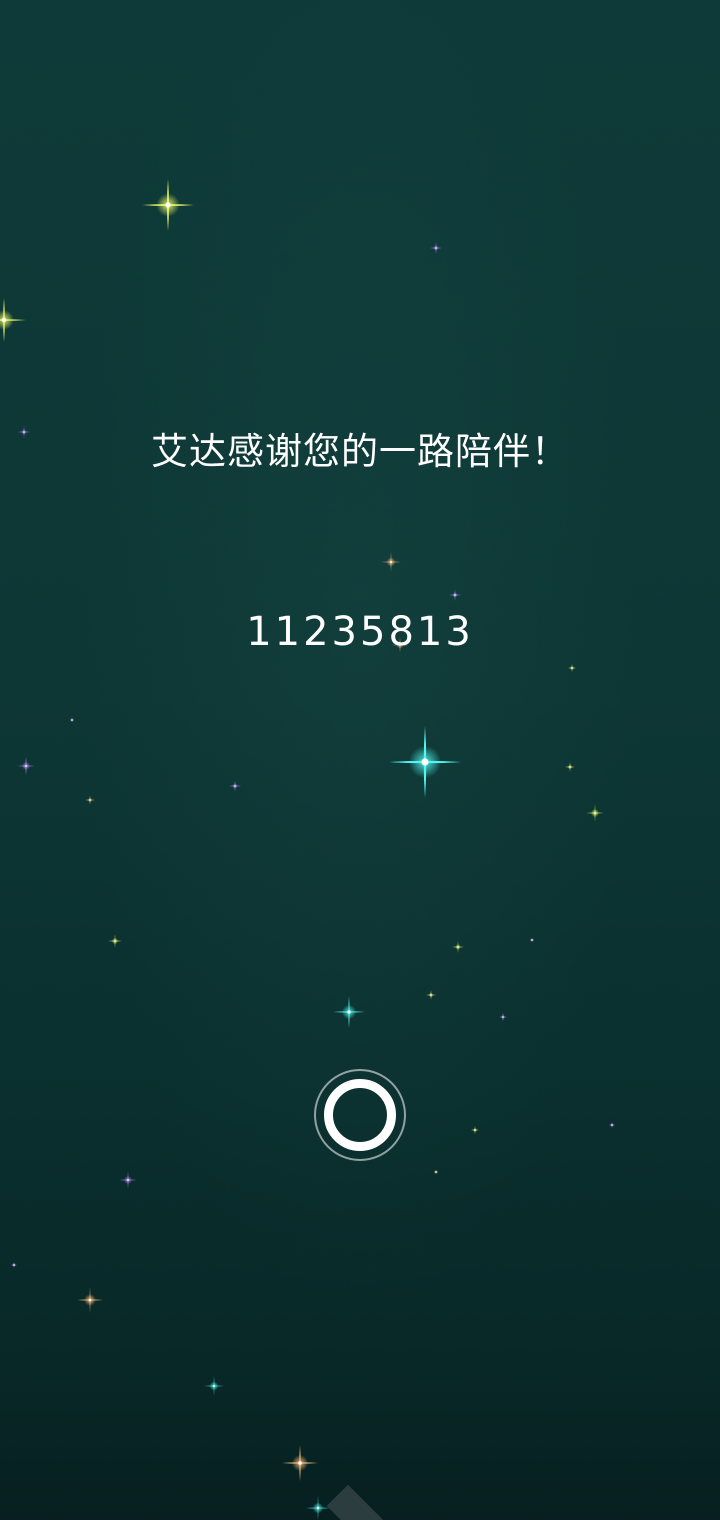 Image resolution: width=720 pixels, height=1520 pixels. I want to click on continue-button, so click(360, 1115).